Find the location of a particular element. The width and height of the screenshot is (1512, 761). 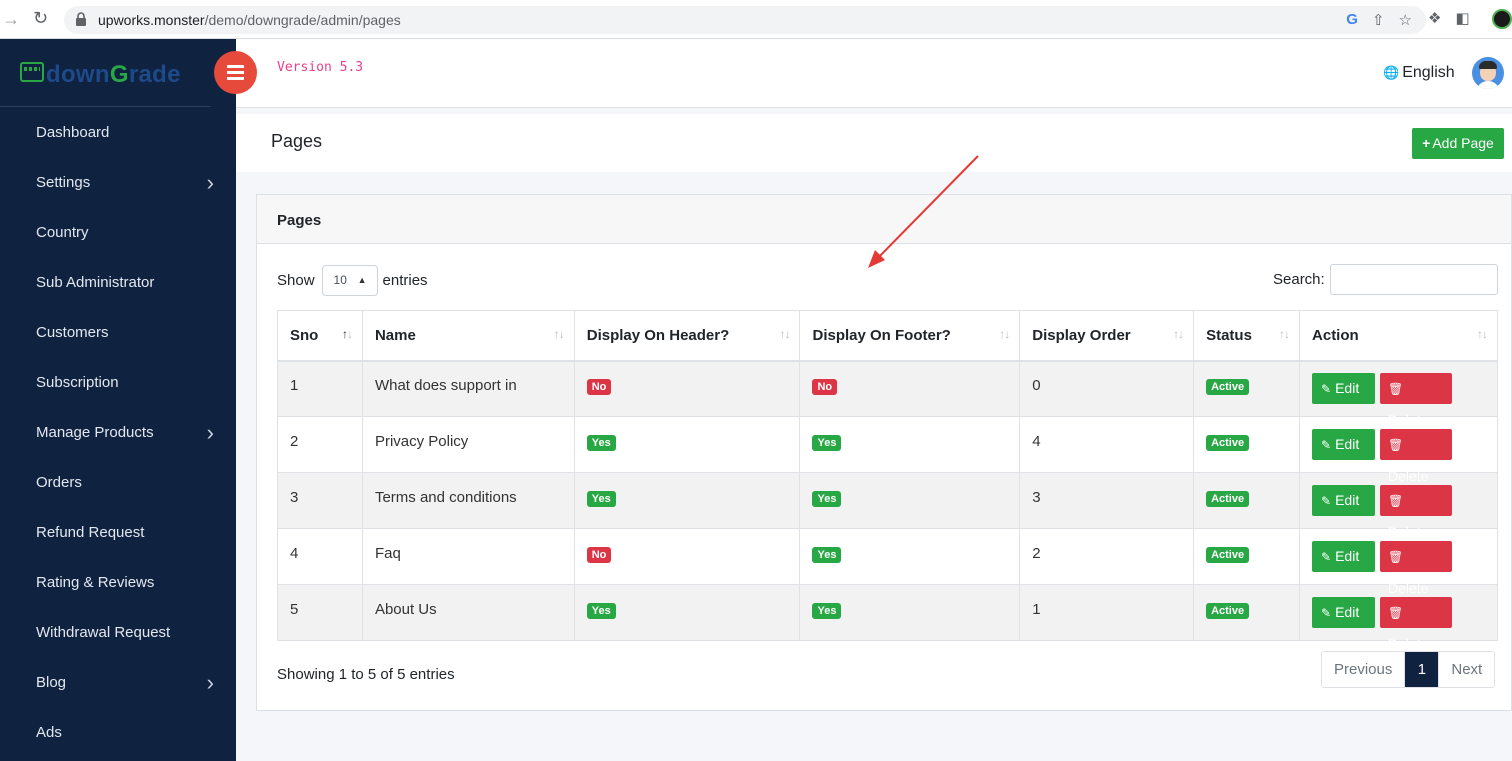

page-number-button: 1 is located at coordinates (1421, 669).